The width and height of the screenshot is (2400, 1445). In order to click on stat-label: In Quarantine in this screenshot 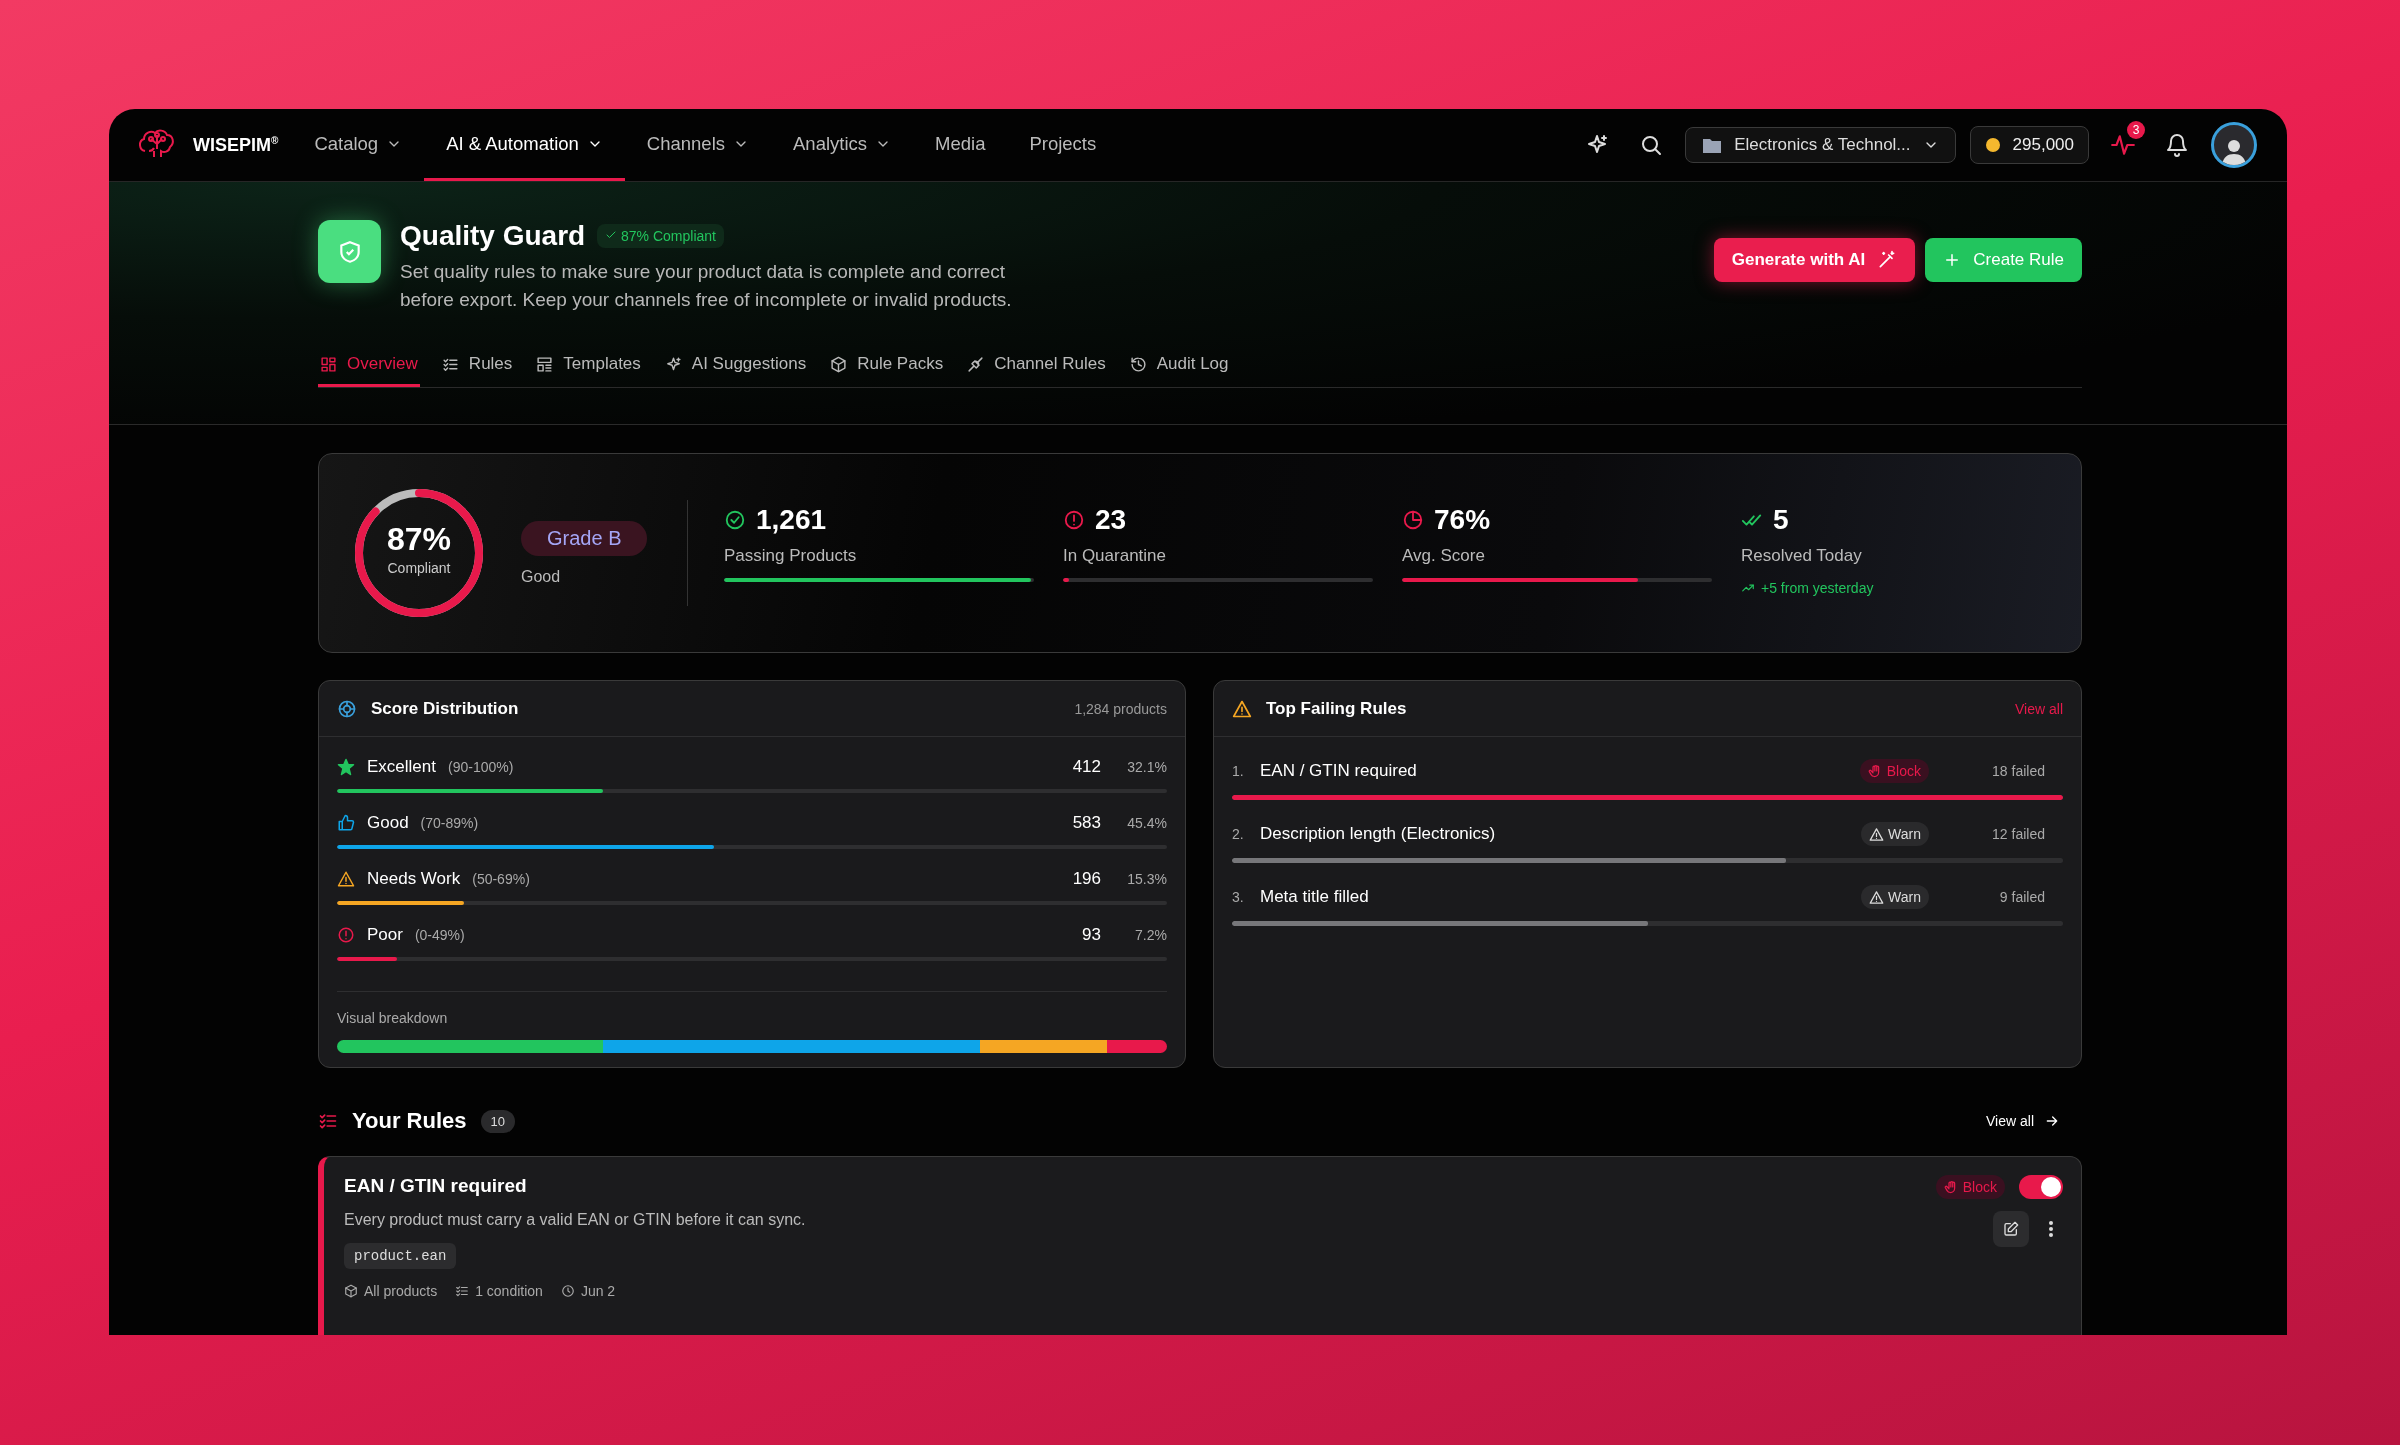, I will do `click(1115, 556)`.